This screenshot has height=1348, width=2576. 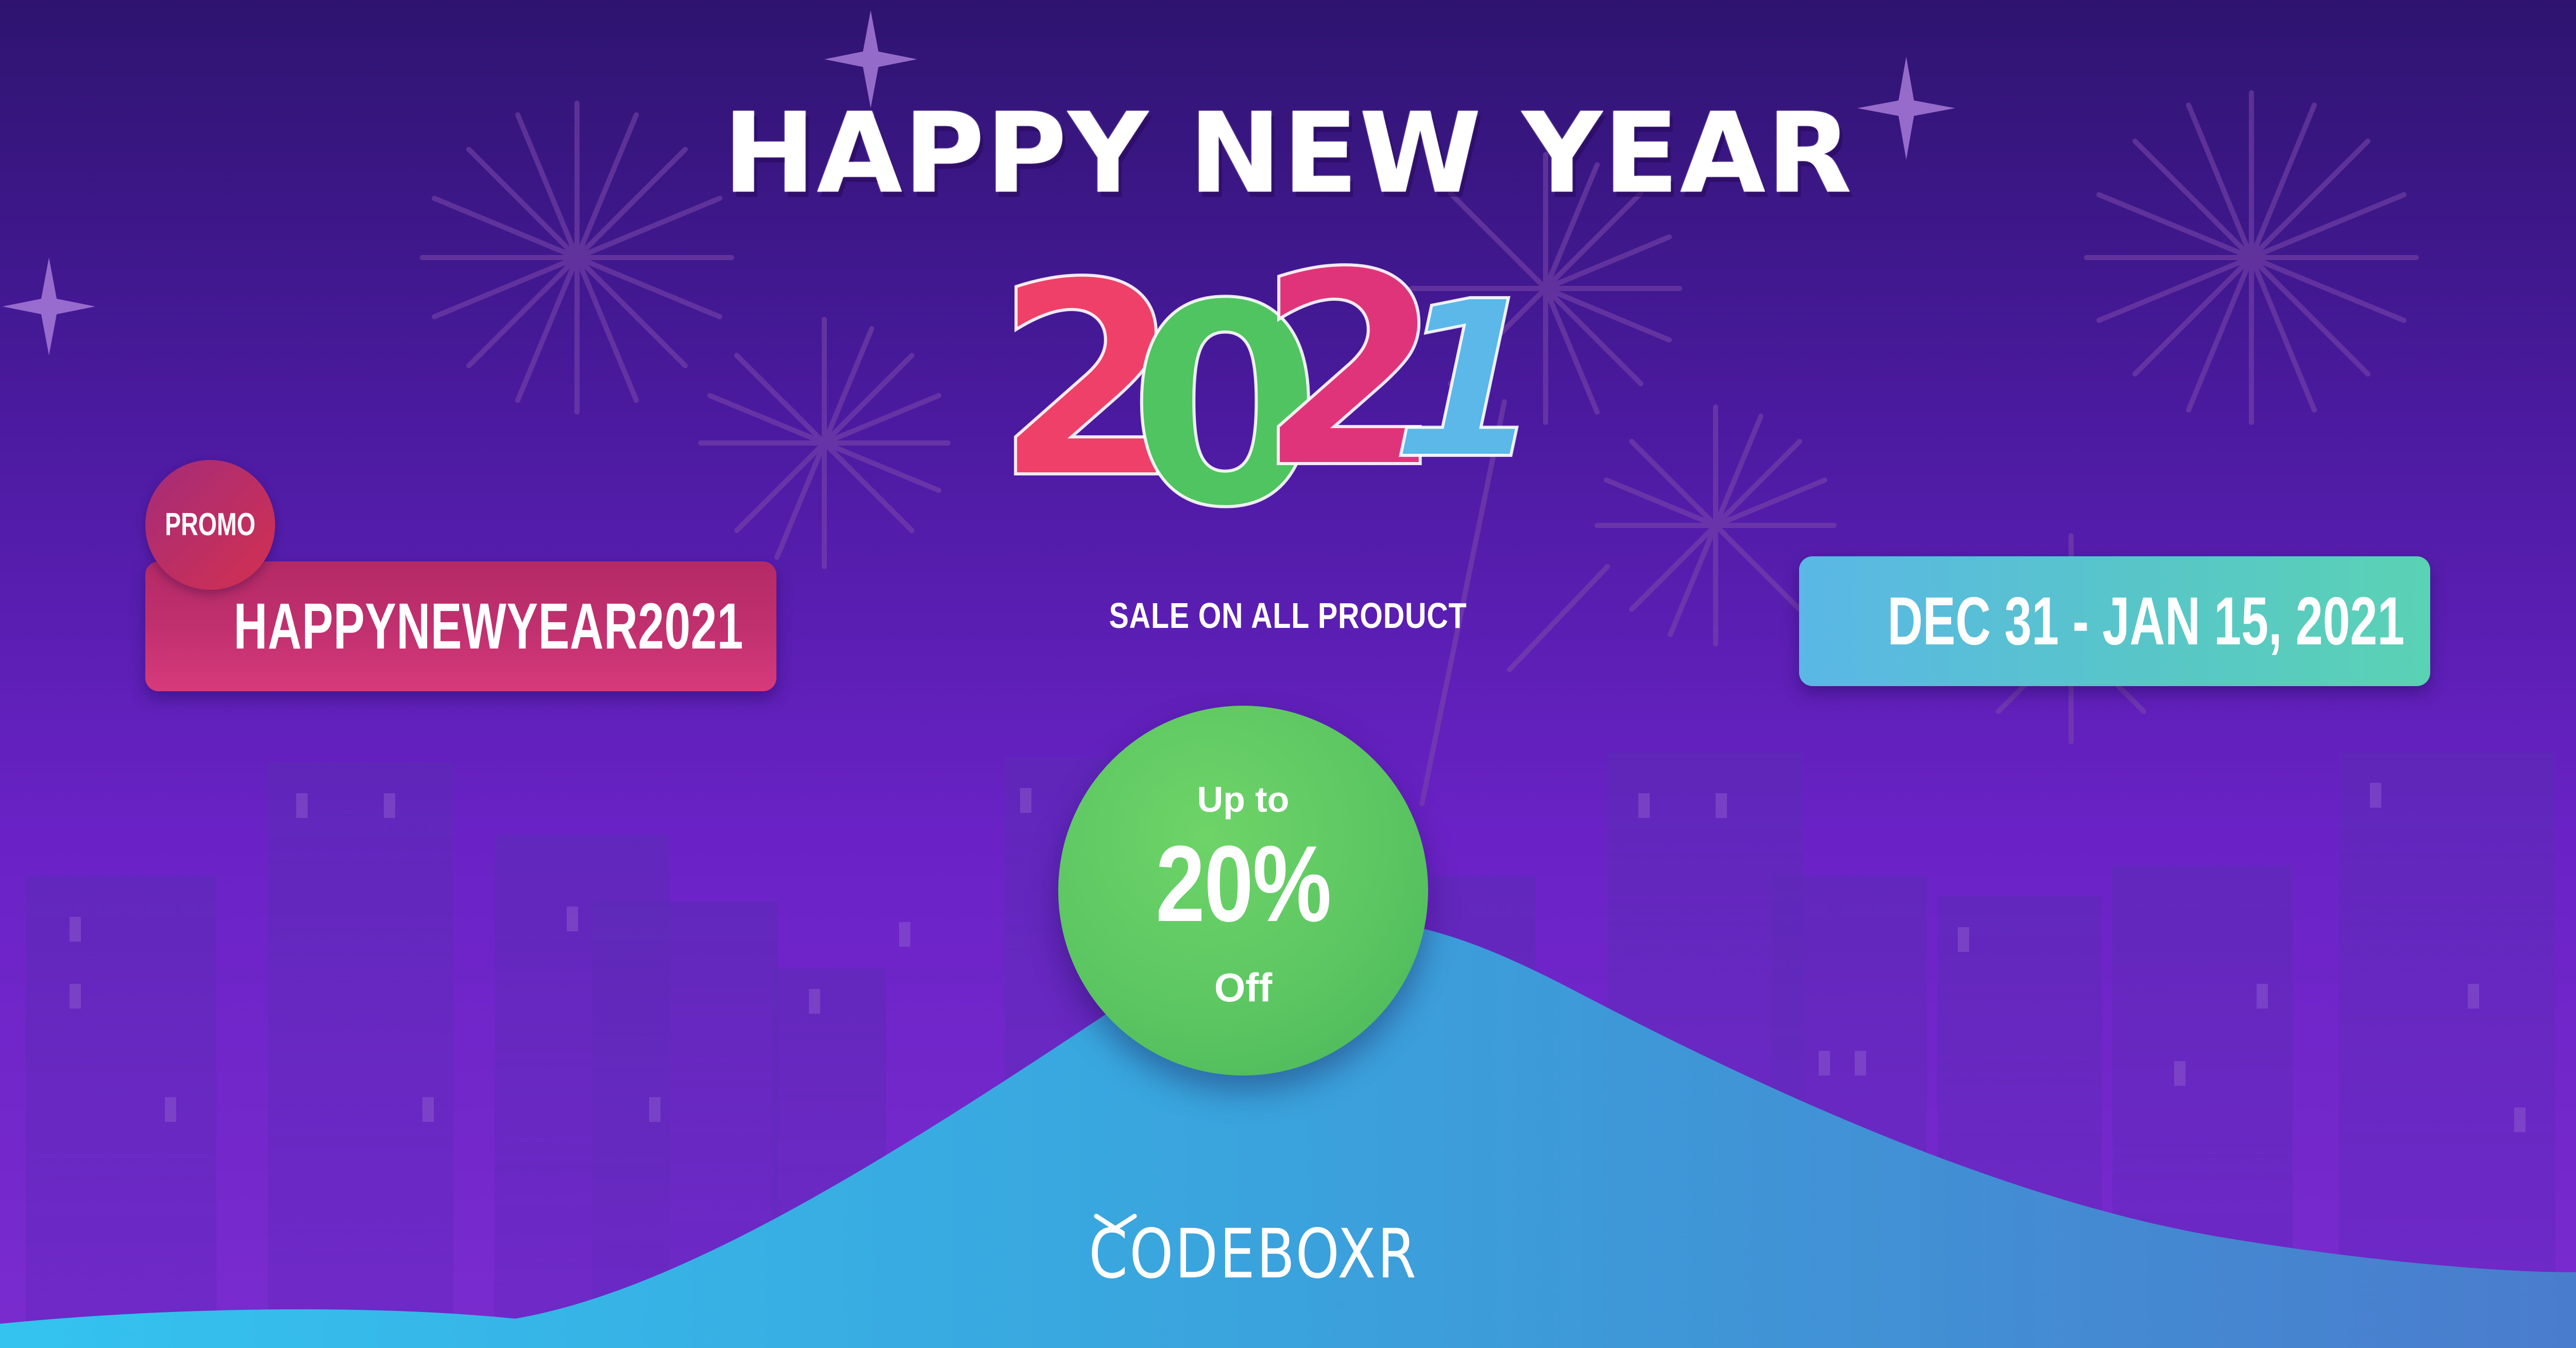 What do you see at coordinates (488, 626) in the screenshot?
I see `promo-code-text: HAPPYNEWYEAR2021` at bounding box center [488, 626].